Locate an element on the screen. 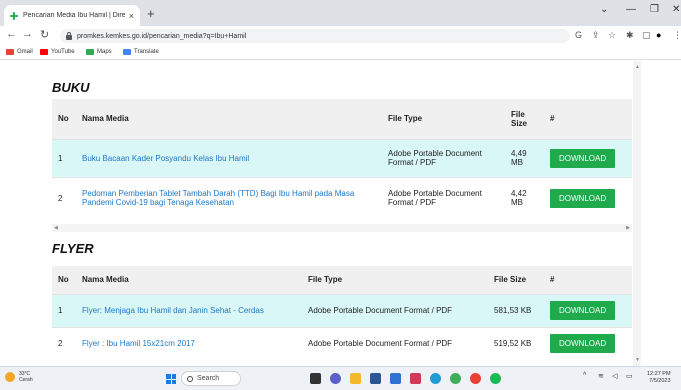 Image resolution: width=681 pixels, height=390 pixels. minimize-icon: — is located at coordinates (631, 9).